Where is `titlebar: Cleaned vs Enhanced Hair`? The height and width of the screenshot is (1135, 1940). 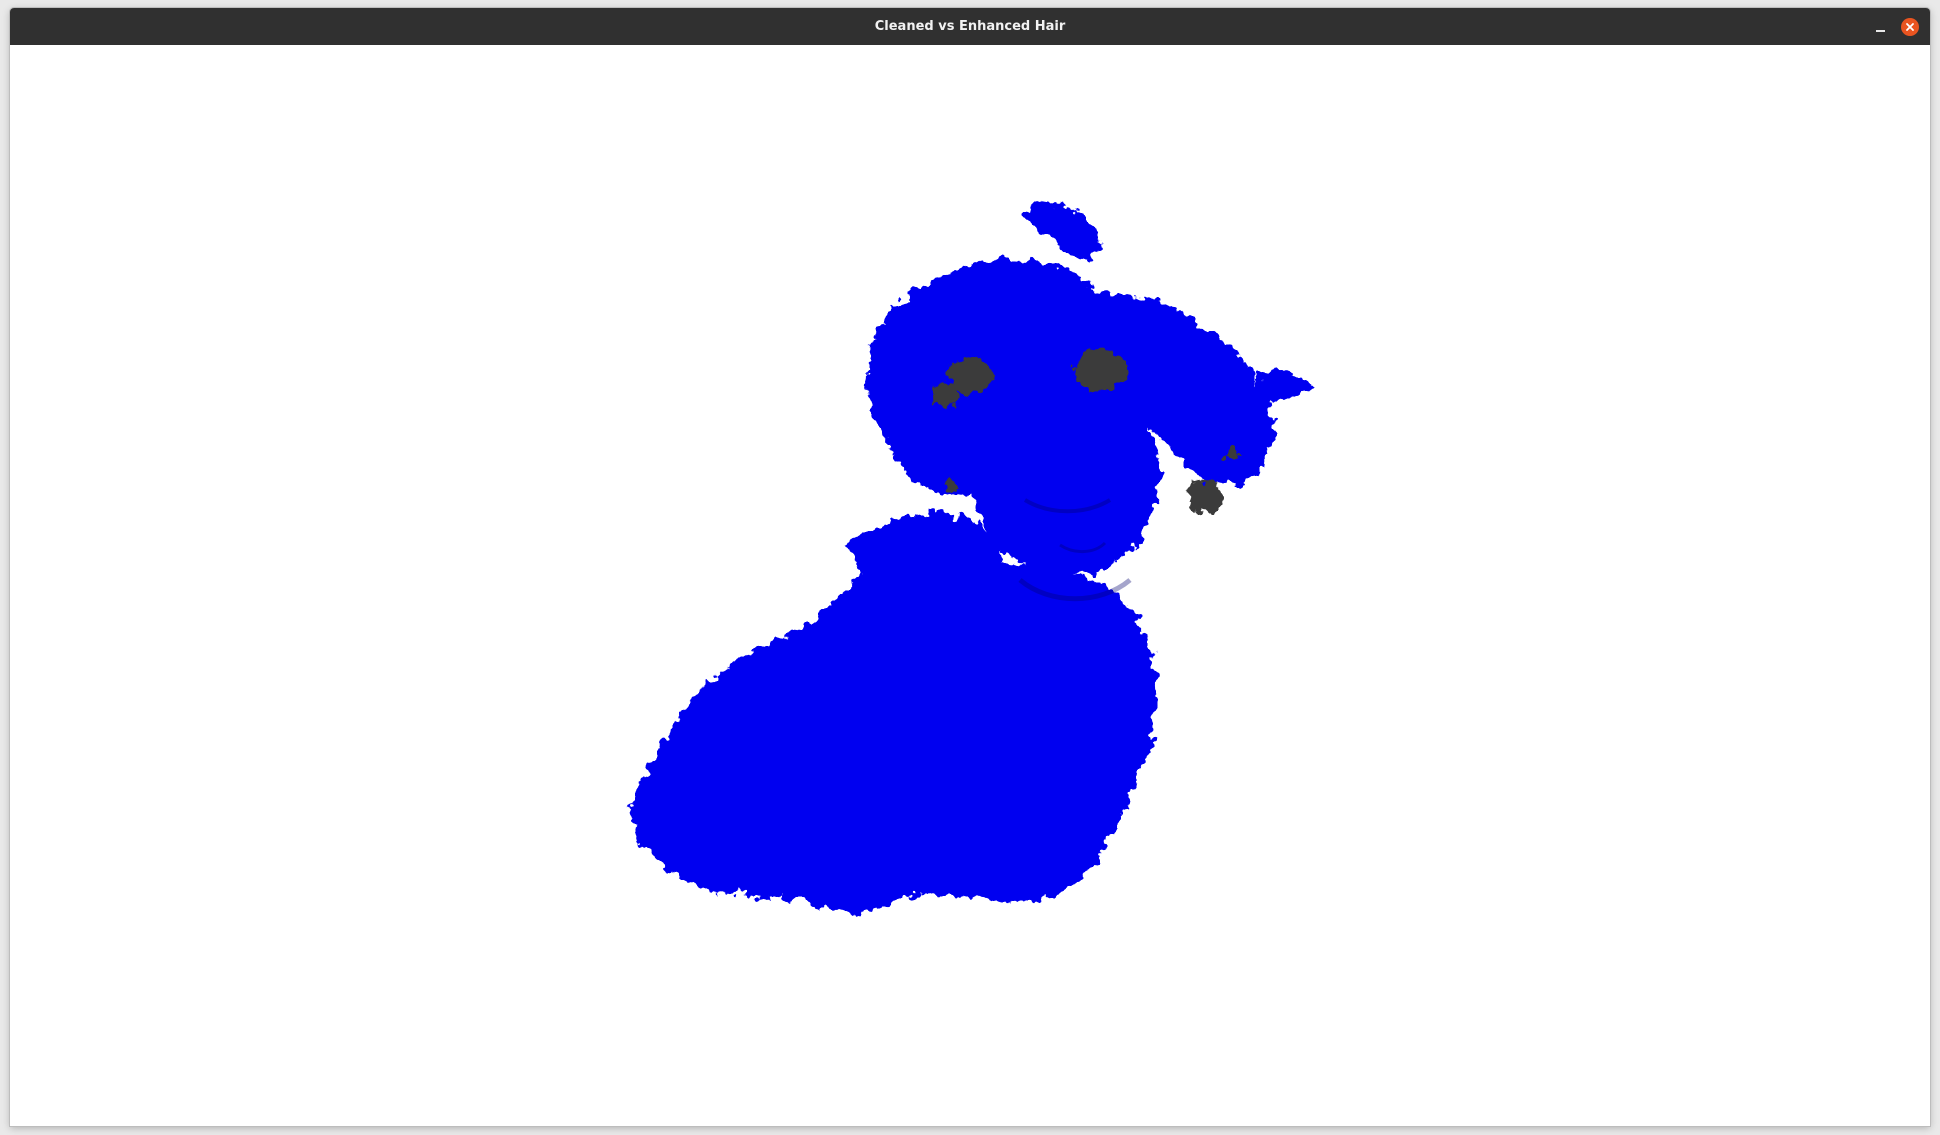 titlebar: Cleaned vs Enhanced Hair is located at coordinates (970, 26).